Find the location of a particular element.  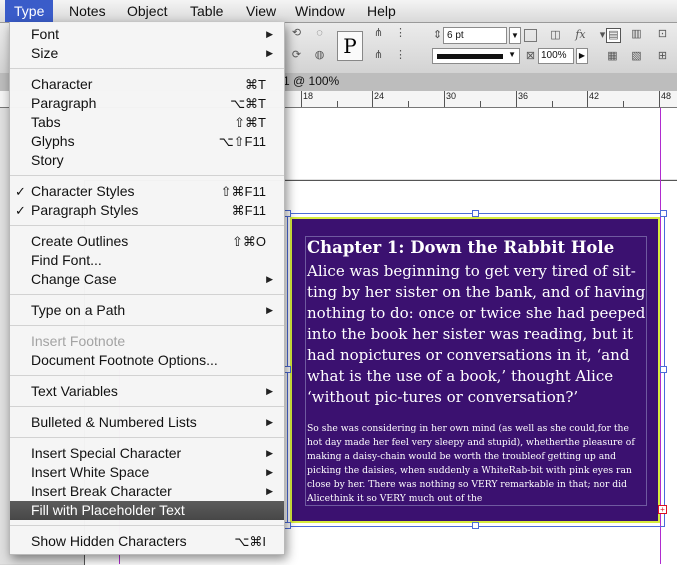

menu-item-fill-with-placeholder-text: Fill with Placeholder Text is located at coordinates (147, 510).